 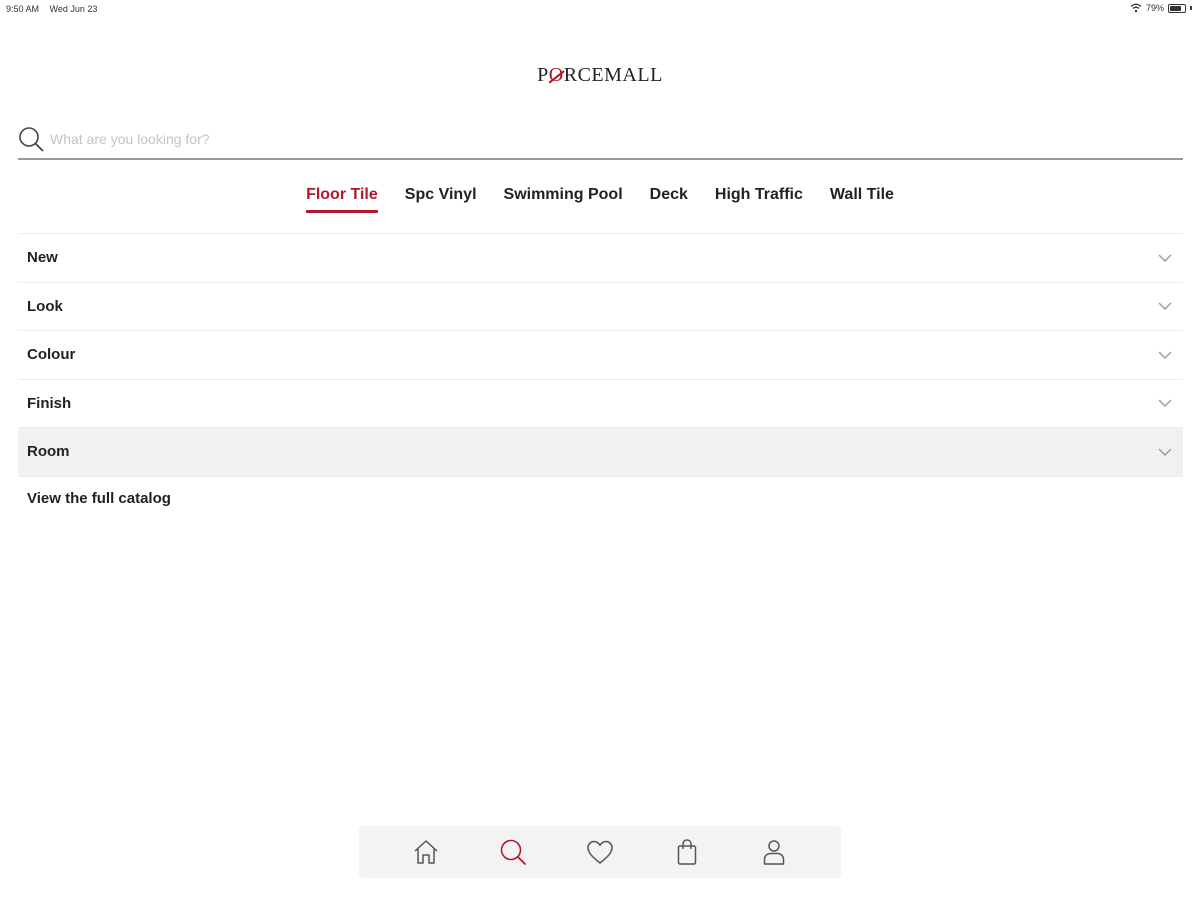 What do you see at coordinates (99, 498) in the screenshot?
I see `view-full-catalog-link: View the full catalog` at bounding box center [99, 498].